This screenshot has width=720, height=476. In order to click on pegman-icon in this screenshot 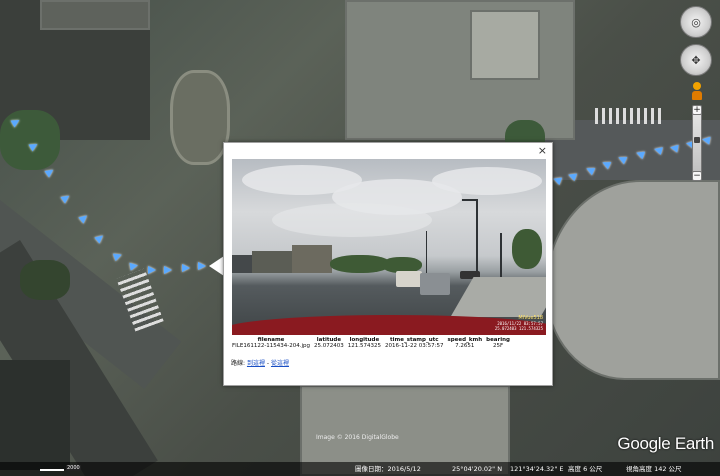, I will do `click(697, 91)`.